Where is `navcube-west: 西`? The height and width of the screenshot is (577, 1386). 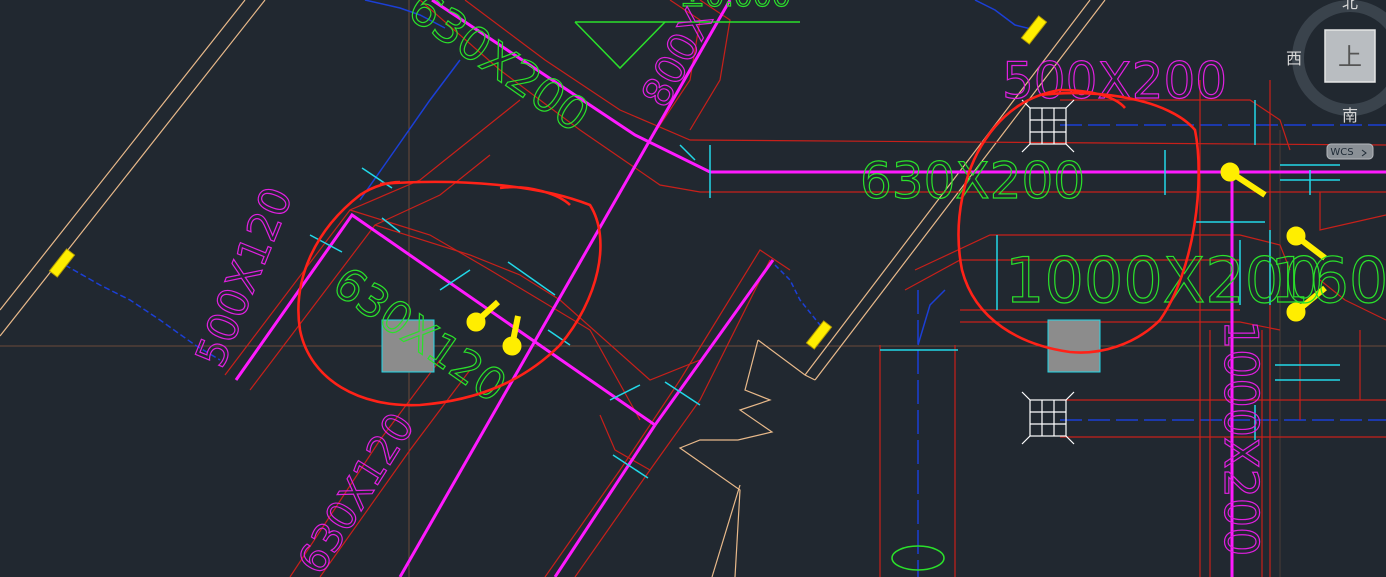 navcube-west: 西 is located at coordinates (1294, 58).